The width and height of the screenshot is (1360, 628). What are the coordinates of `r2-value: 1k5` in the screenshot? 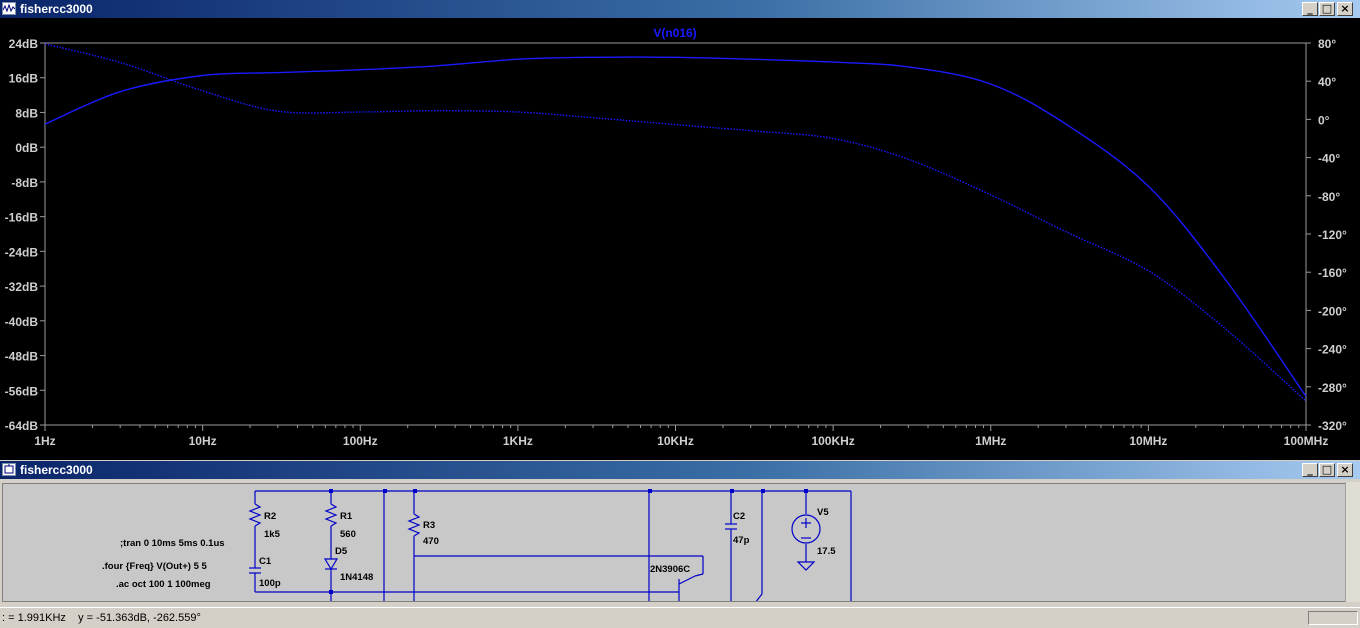 It's located at (272, 534).